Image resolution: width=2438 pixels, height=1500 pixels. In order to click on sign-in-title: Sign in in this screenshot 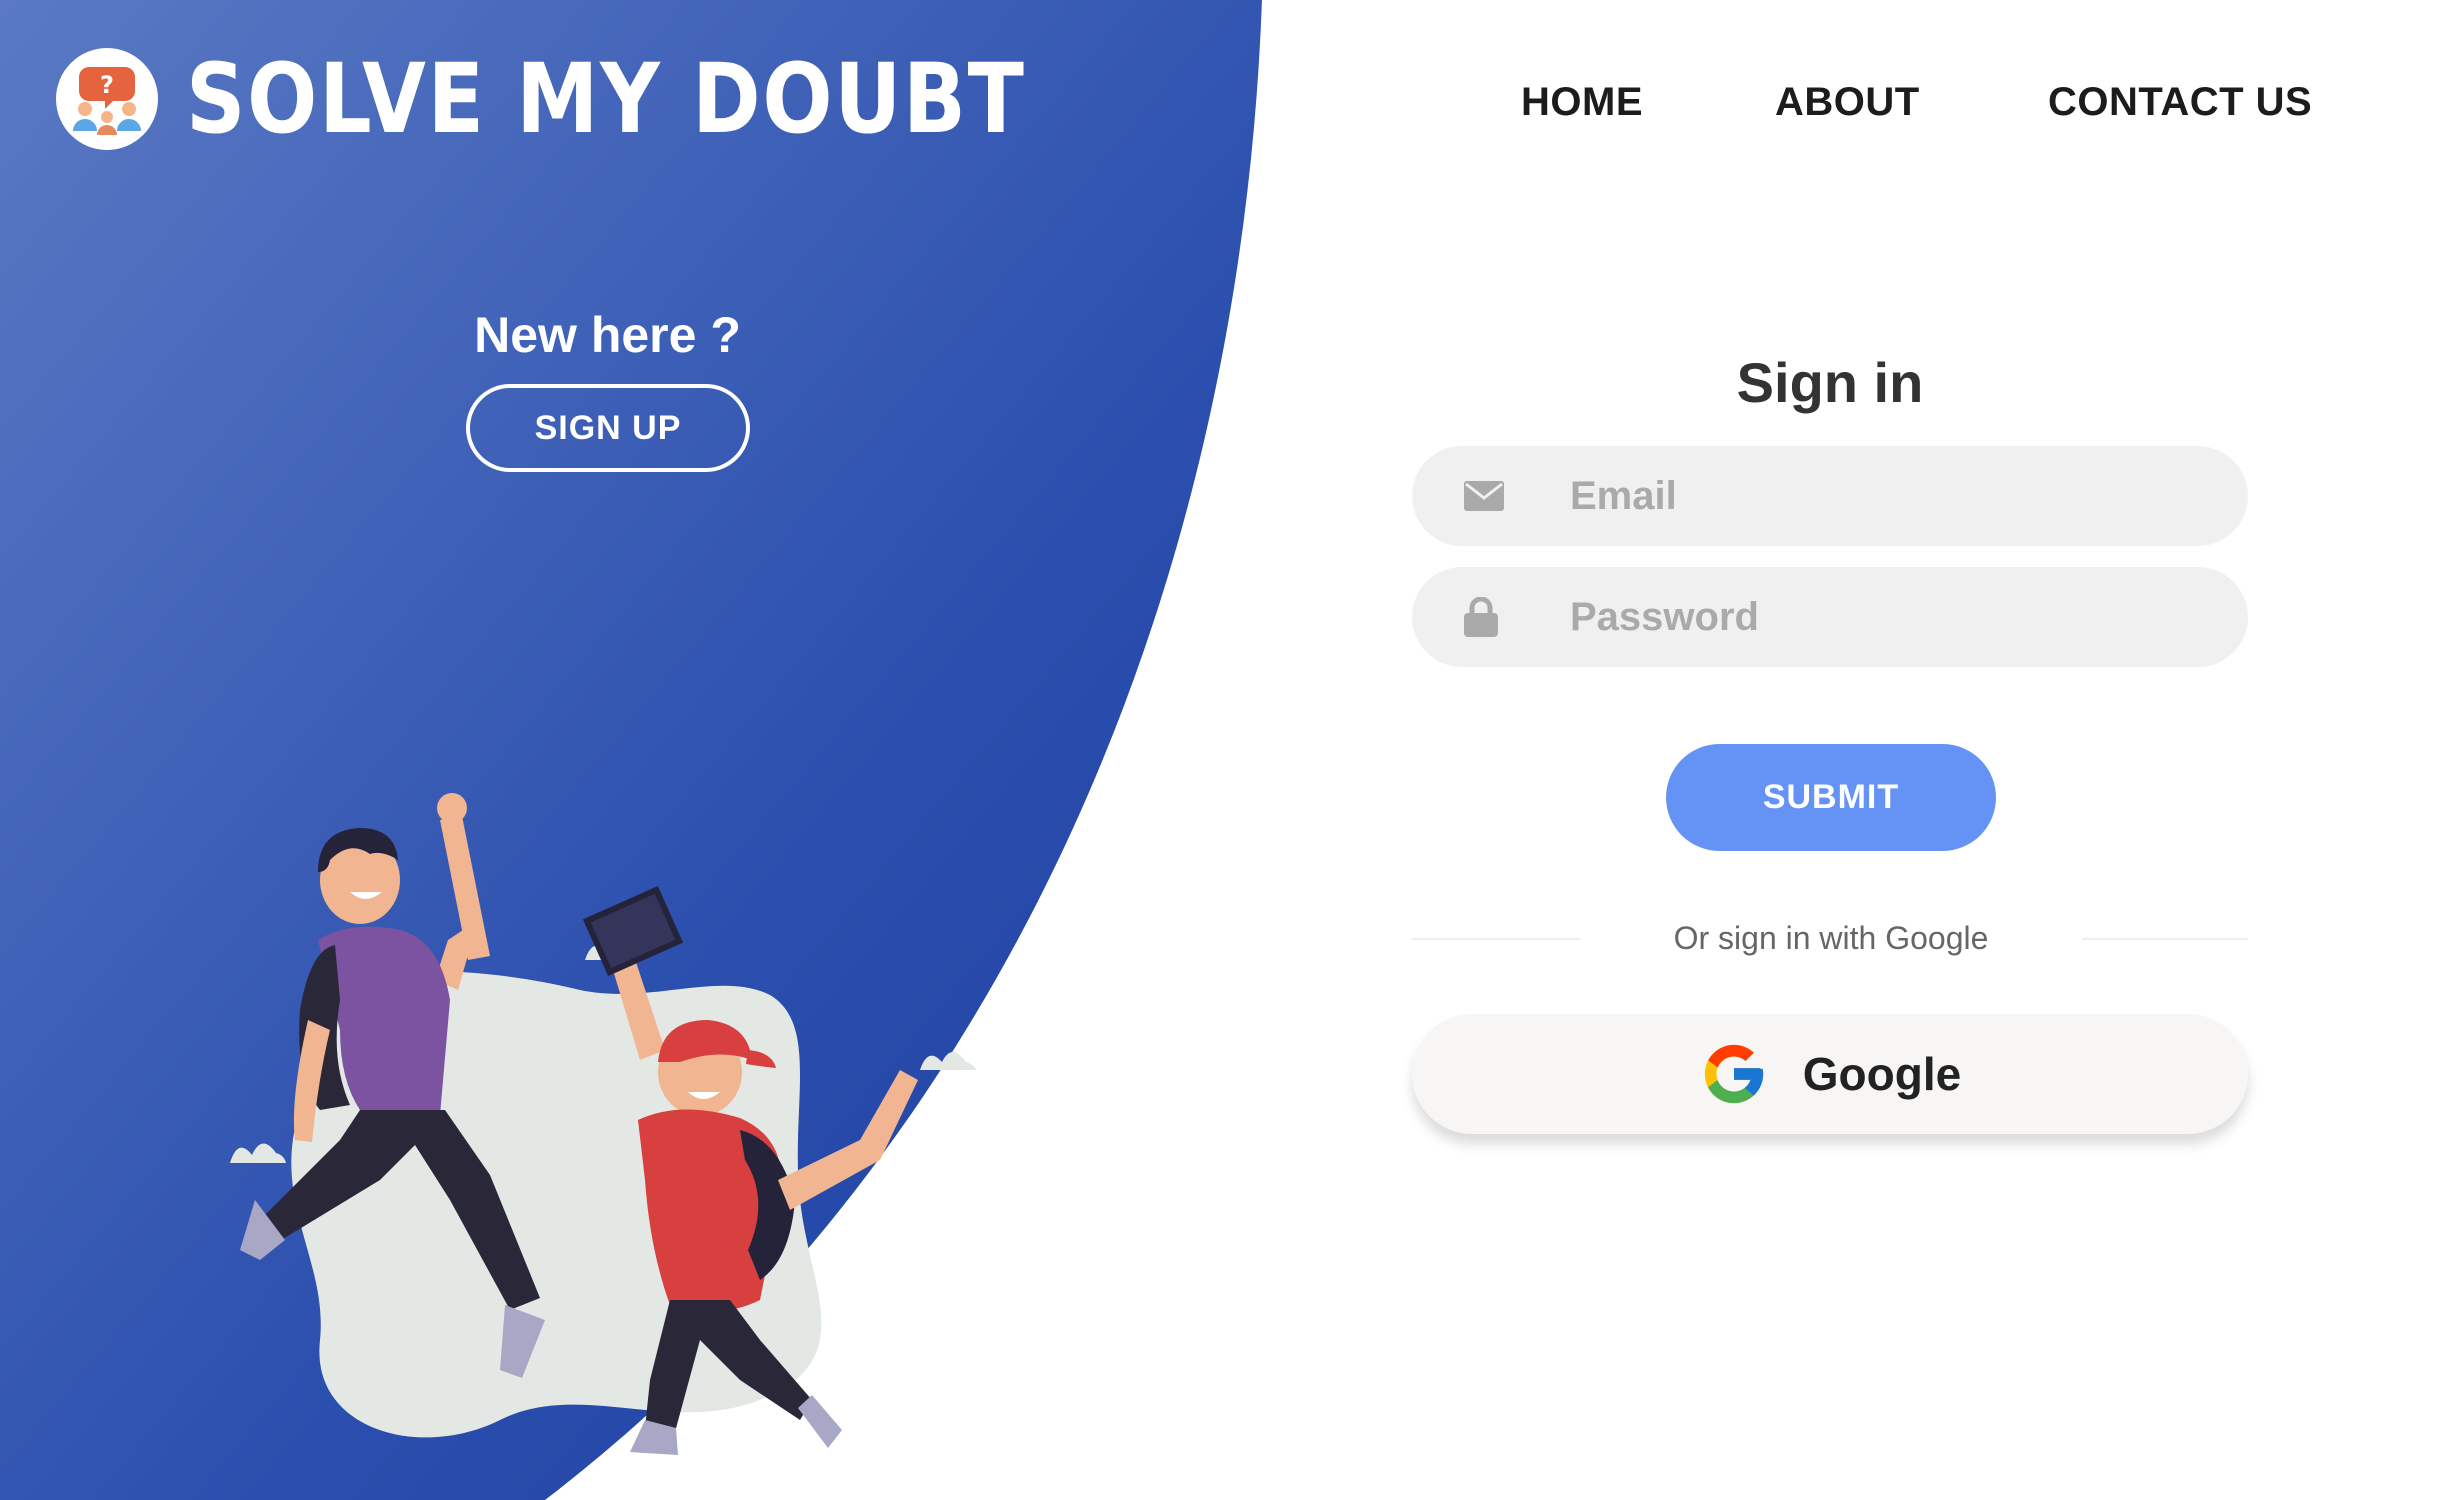, I will do `click(1830, 382)`.